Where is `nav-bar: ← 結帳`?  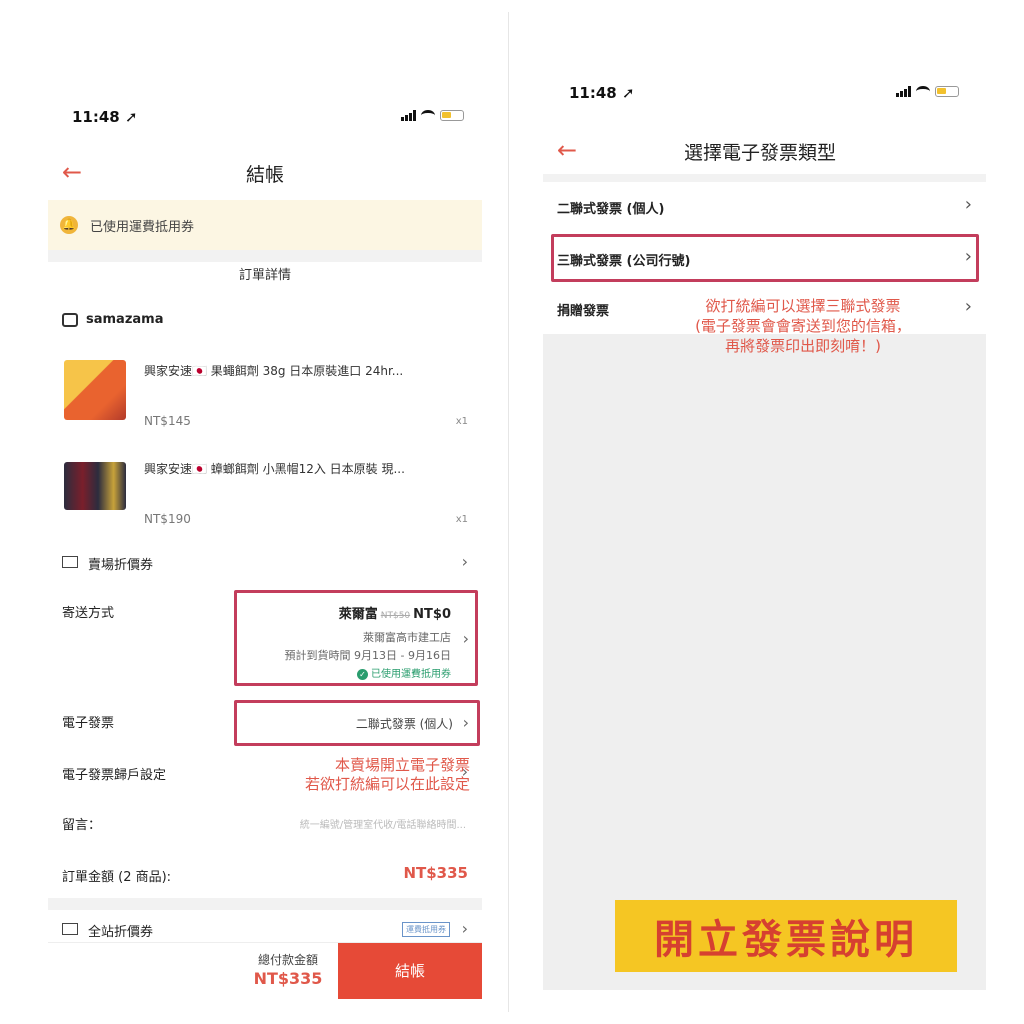
nav-bar: ← 結帳 is located at coordinates (265, 172).